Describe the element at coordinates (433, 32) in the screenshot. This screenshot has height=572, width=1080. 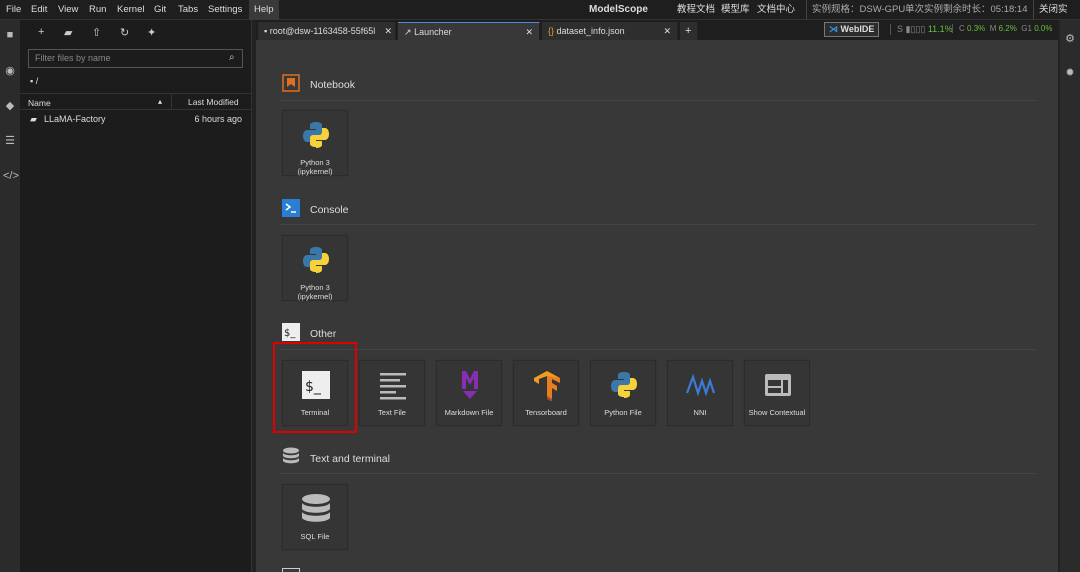
I see `tab-label: Launcher` at that location.